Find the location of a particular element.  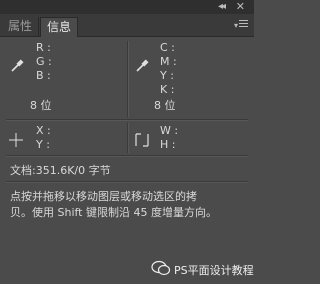

y-coord-label: Y : is located at coordinates (43, 144).